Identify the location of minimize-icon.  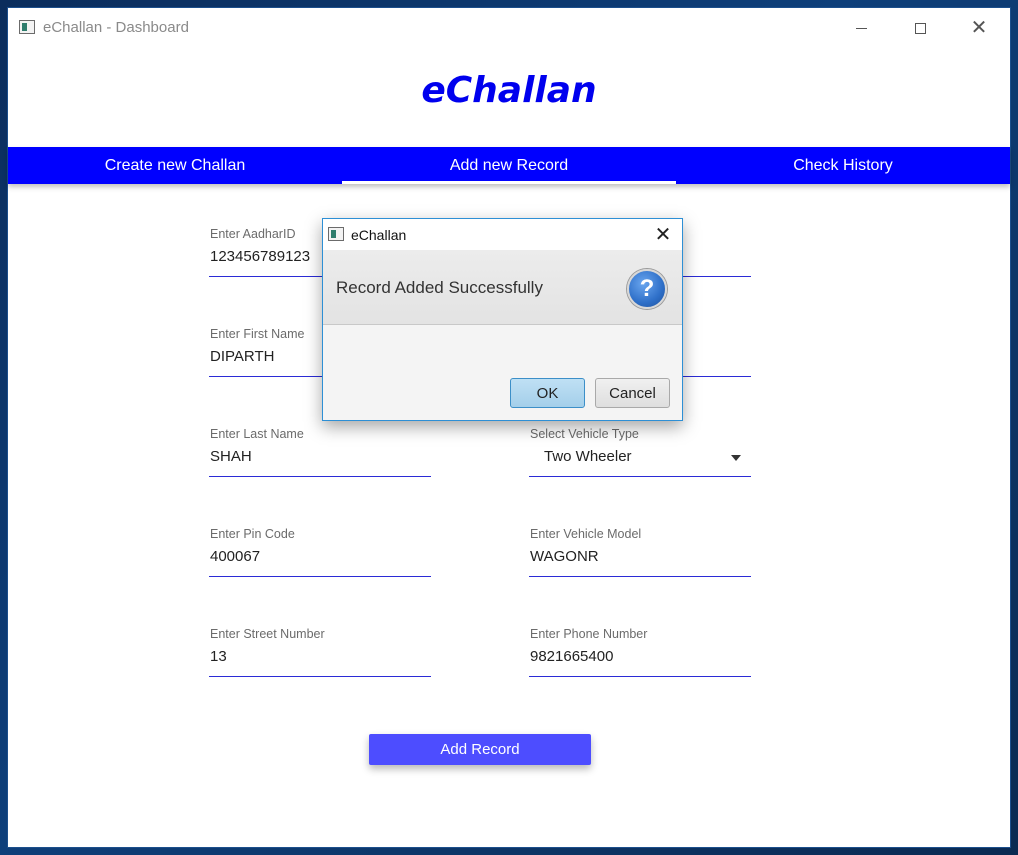
(861, 28).